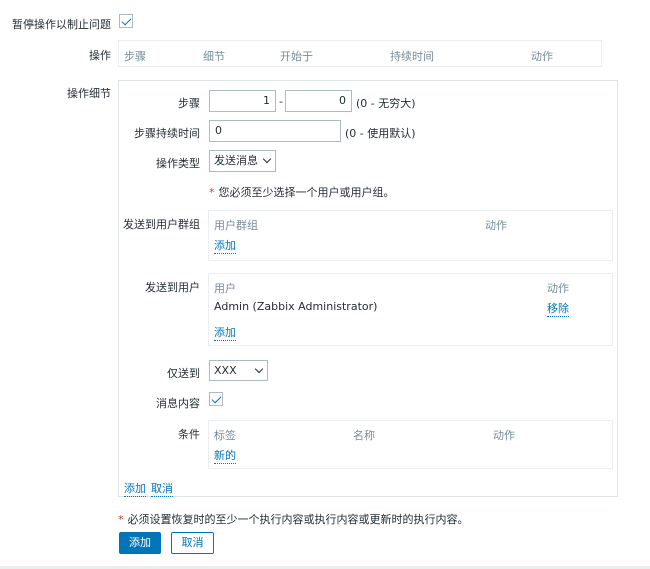  I want to click on column-header-label: 标签, so click(225, 435).